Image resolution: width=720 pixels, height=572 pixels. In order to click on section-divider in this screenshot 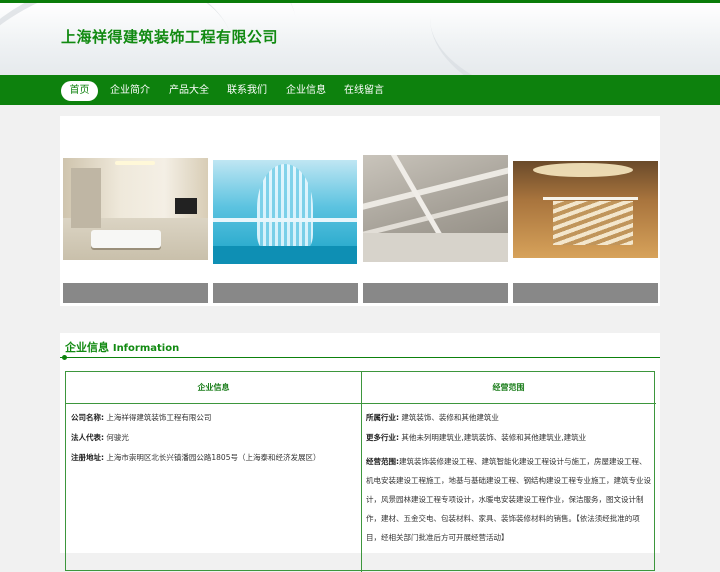, I will do `click(360, 357)`.